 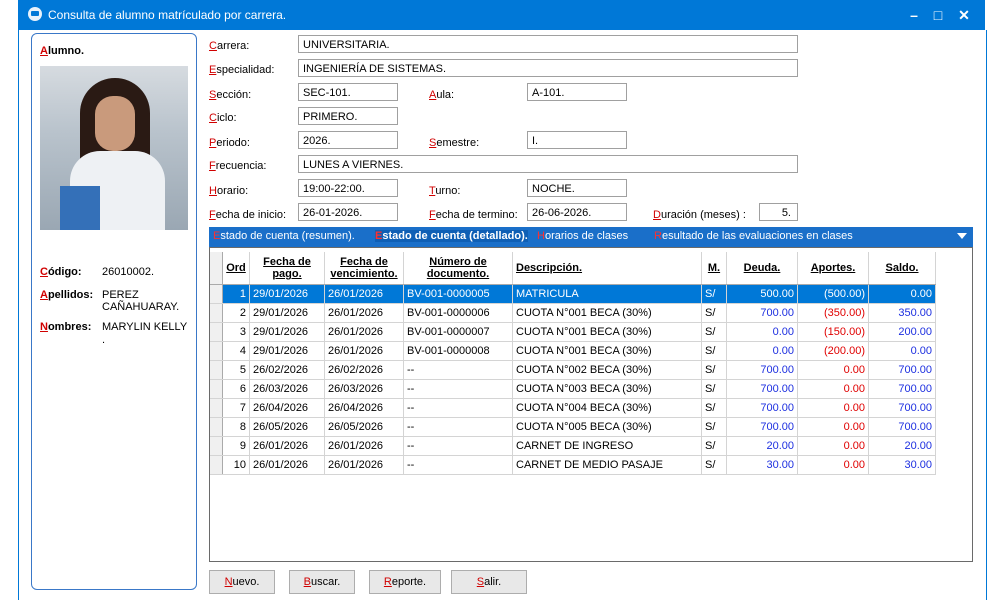 What do you see at coordinates (229, 191) in the screenshot?
I see `horario-label: Horario:` at bounding box center [229, 191].